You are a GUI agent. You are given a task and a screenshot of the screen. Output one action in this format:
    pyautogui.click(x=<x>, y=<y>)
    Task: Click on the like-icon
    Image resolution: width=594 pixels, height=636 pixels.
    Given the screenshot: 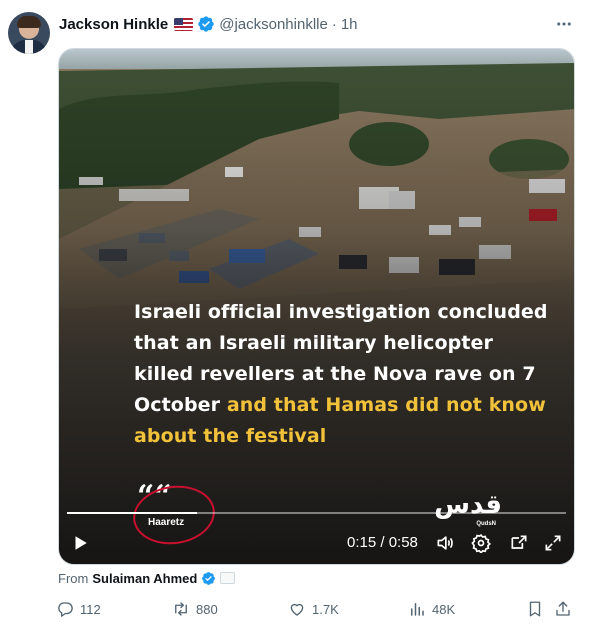 What is the action you would take?
    pyautogui.click(x=297, y=609)
    